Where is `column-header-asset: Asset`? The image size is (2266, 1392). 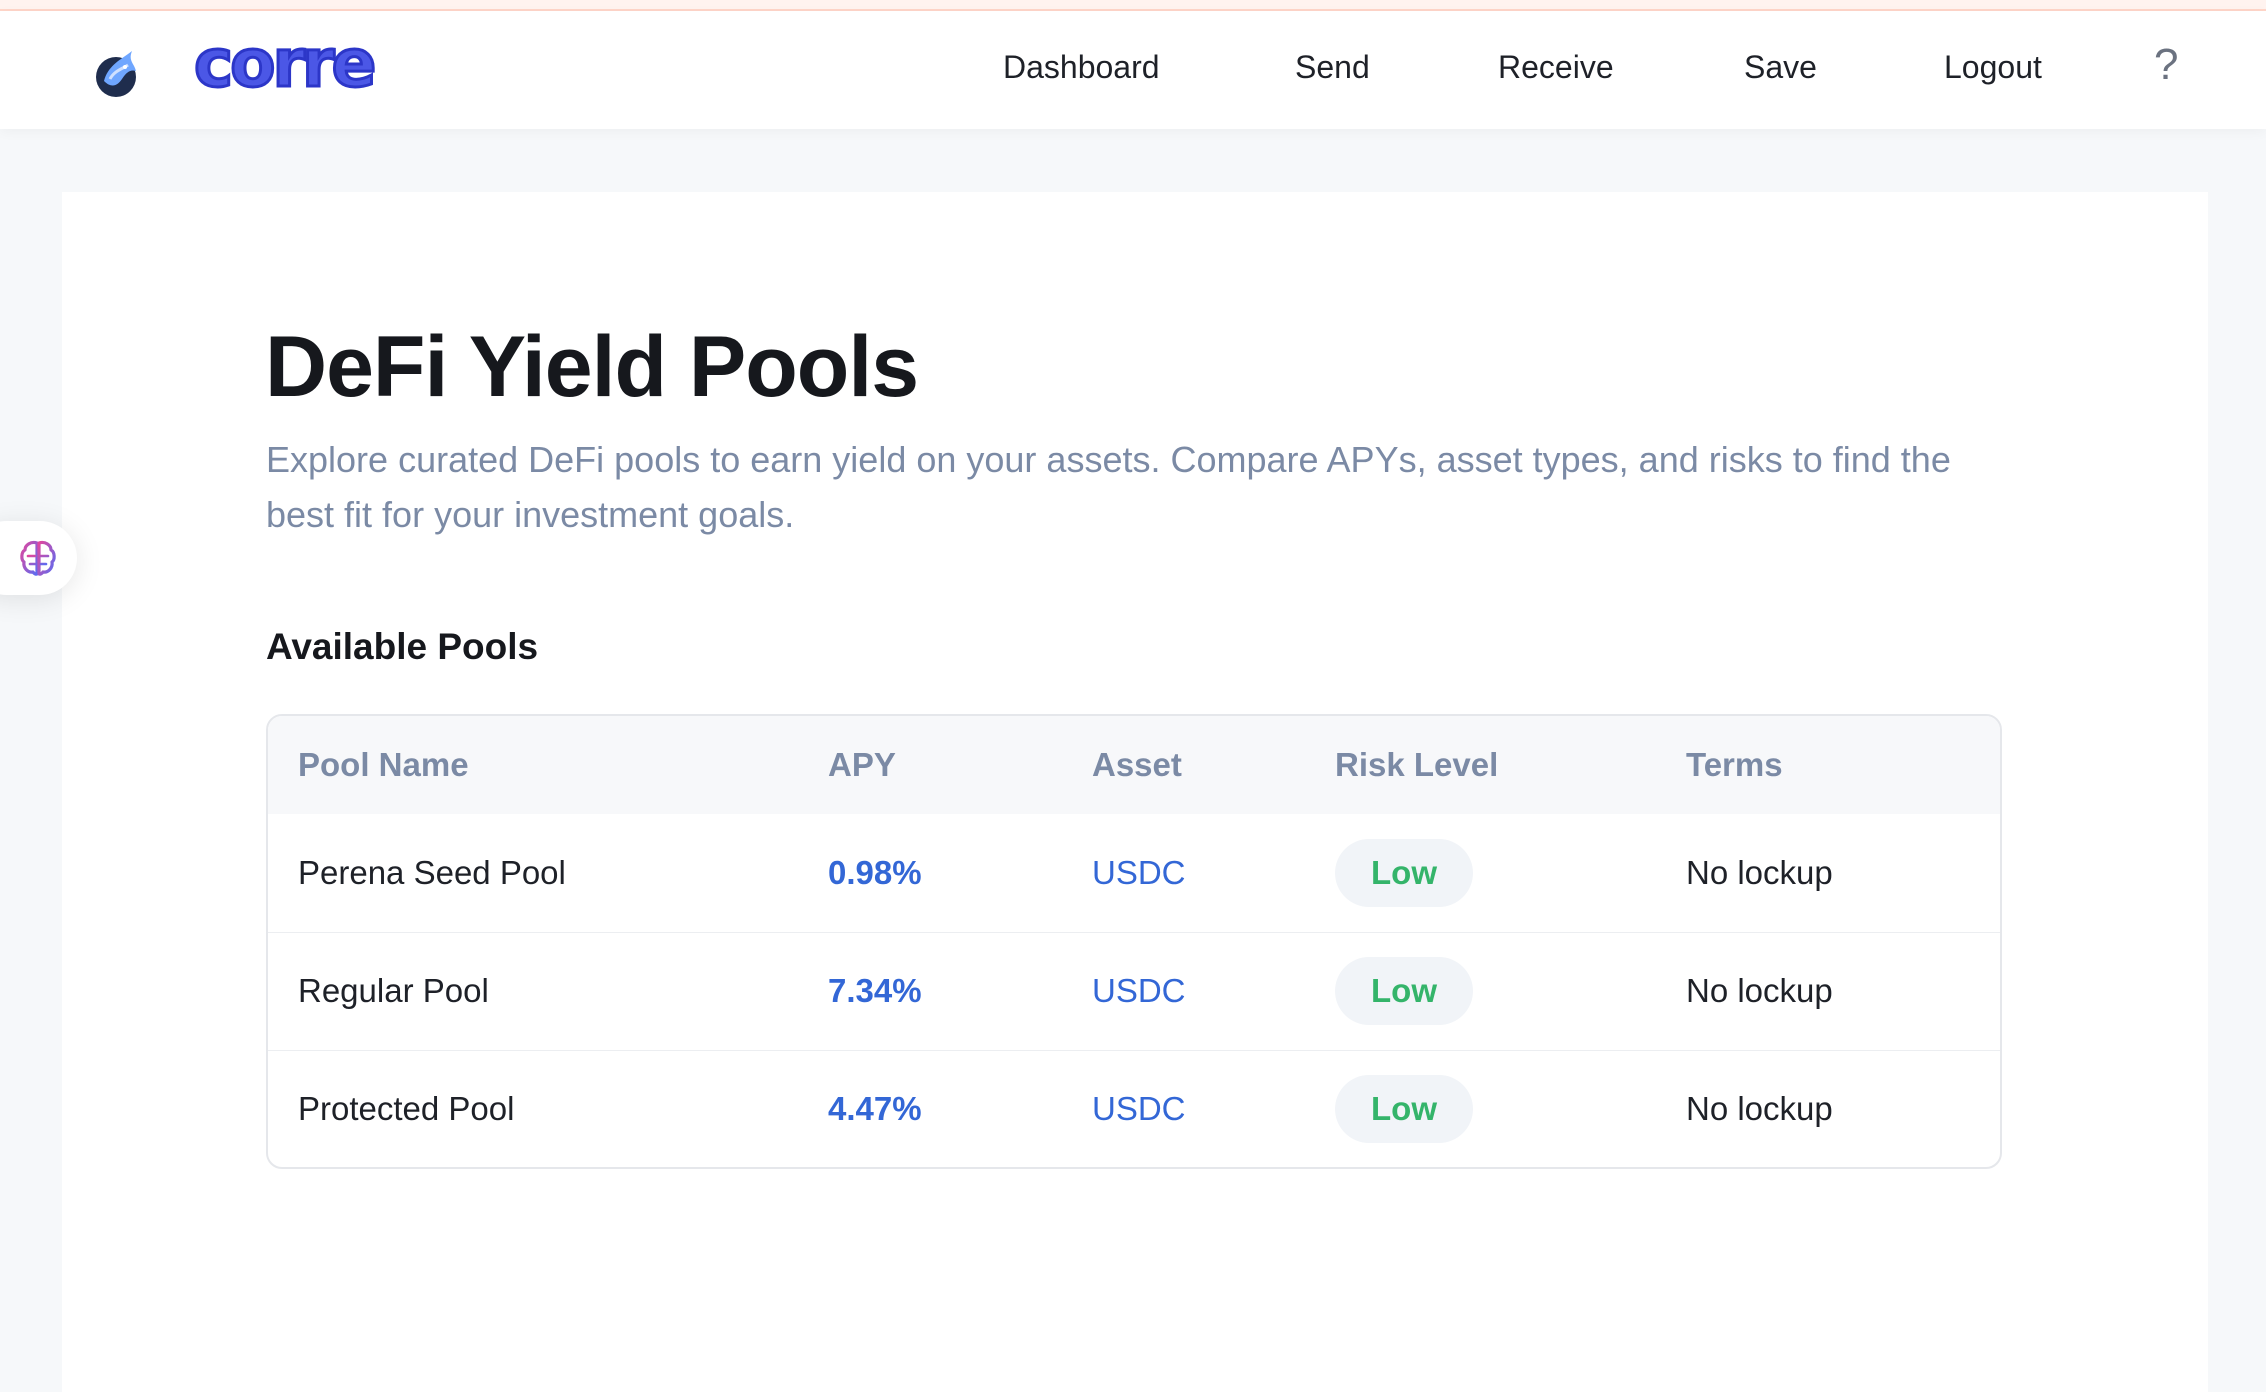
column-header-asset: Asset is located at coordinates (1213, 765).